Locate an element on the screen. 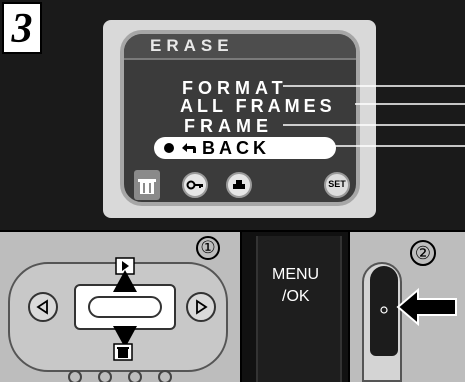  key-icon is located at coordinates (194, 185).